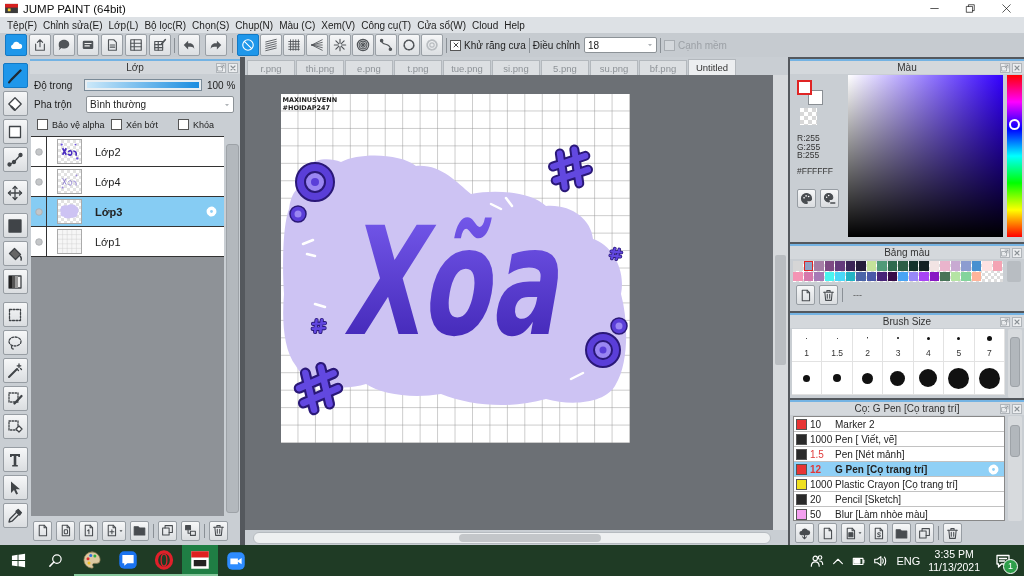 The width and height of the screenshot is (1024, 576). Describe the element at coordinates (211, 25) in the screenshot. I see `menu-item: Chọn(S)` at that location.